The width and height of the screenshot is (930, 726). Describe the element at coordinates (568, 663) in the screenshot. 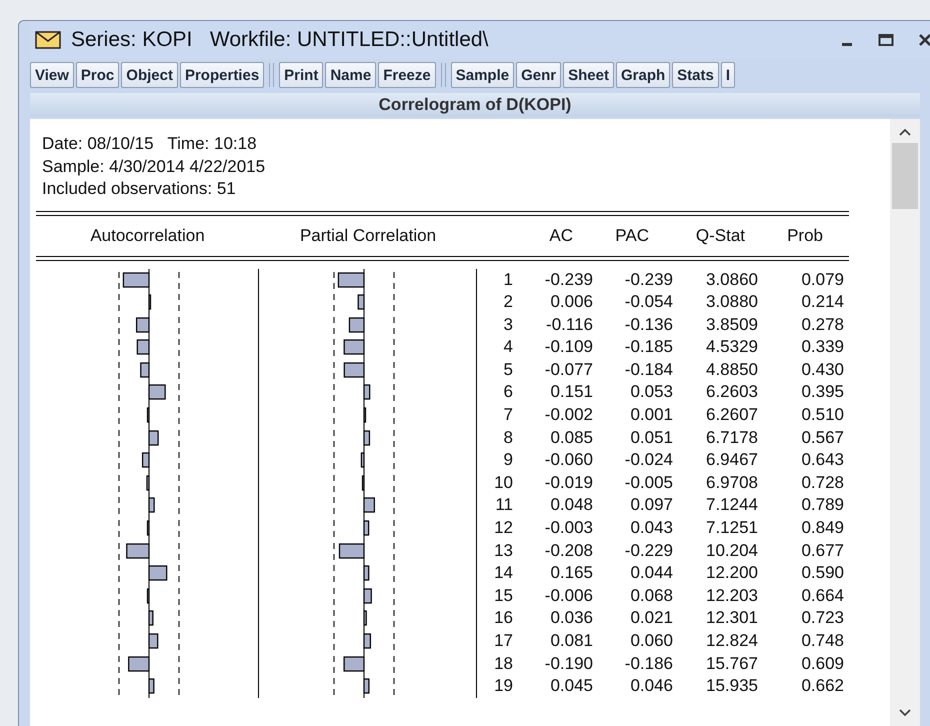

I see `table-cell-text: -0.190` at that location.